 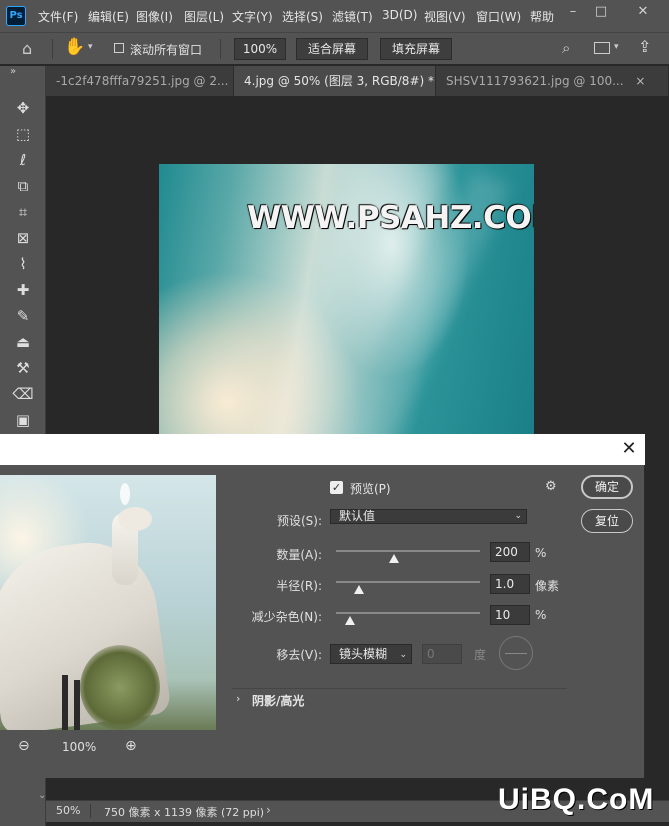 I want to click on status-doc-info: 750 像素 x 1139 像素 (72 ppi), so click(x=184, y=812).